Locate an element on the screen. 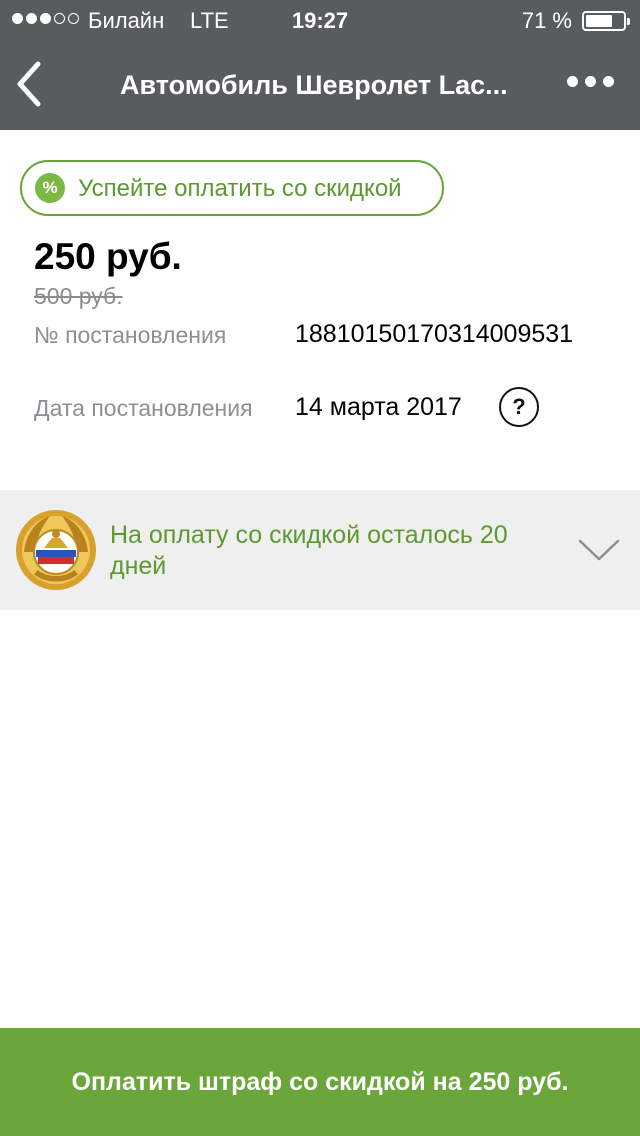 The height and width of the screenshot is (1136, 640). battery-tip is located at coordinates (628, 21).